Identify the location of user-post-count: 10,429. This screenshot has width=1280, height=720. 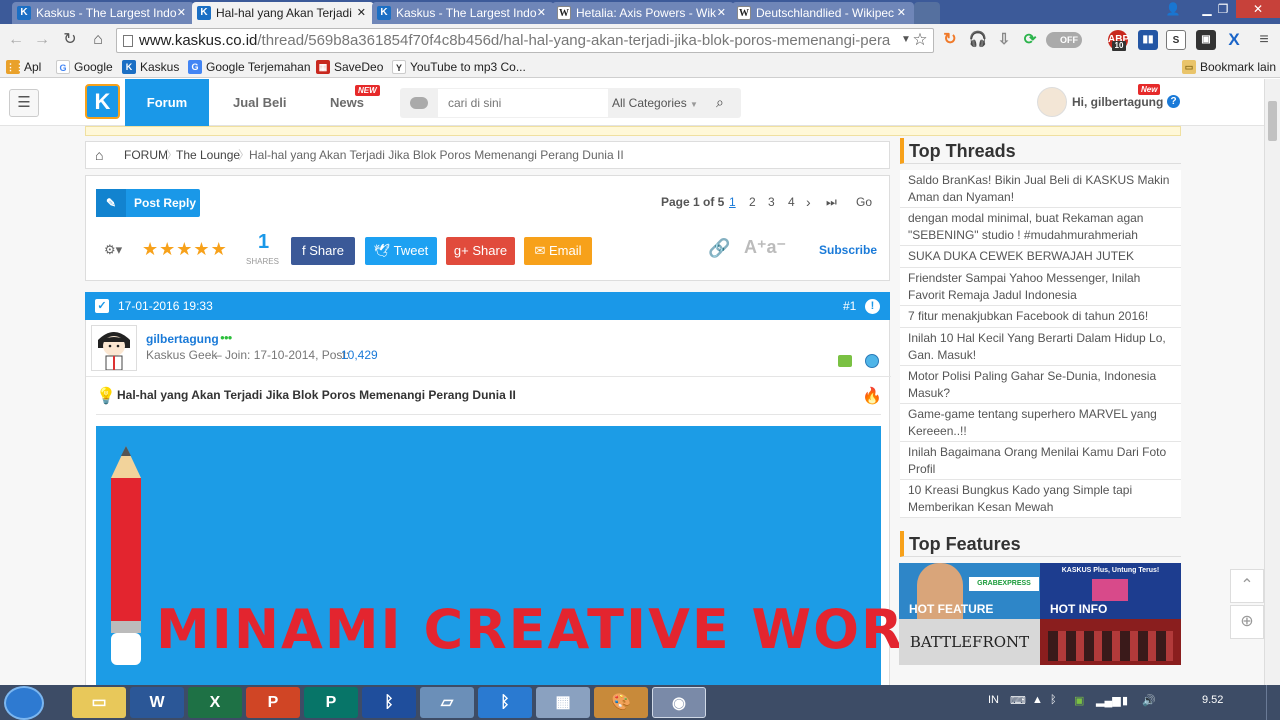
(359, 355).